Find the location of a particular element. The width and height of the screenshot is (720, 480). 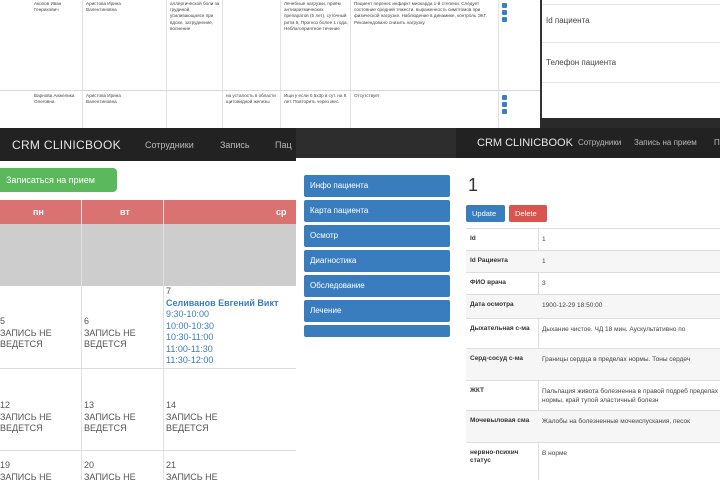

menu-examination: Обследование is located at coordinates (377, 286).